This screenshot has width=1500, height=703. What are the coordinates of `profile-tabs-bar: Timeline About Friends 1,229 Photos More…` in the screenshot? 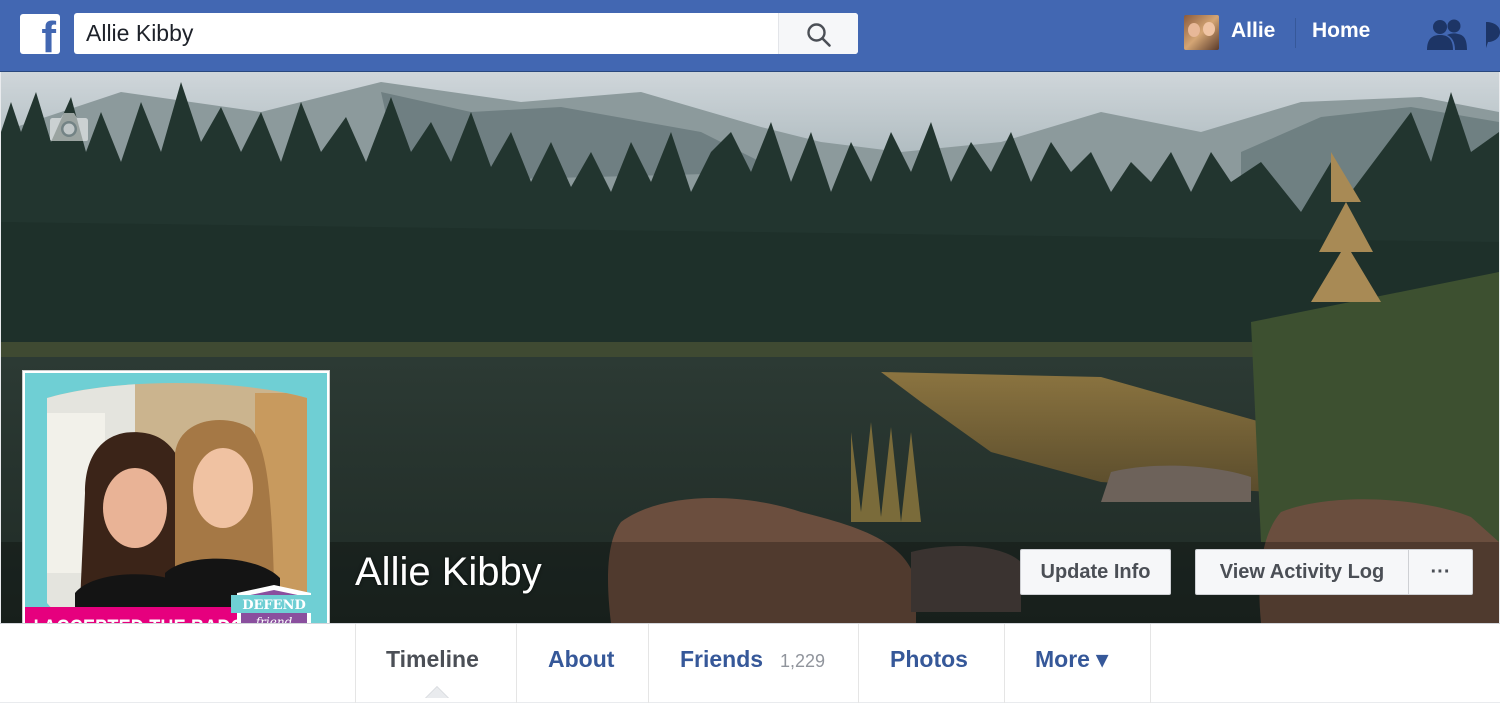 It's located at (750, 663).